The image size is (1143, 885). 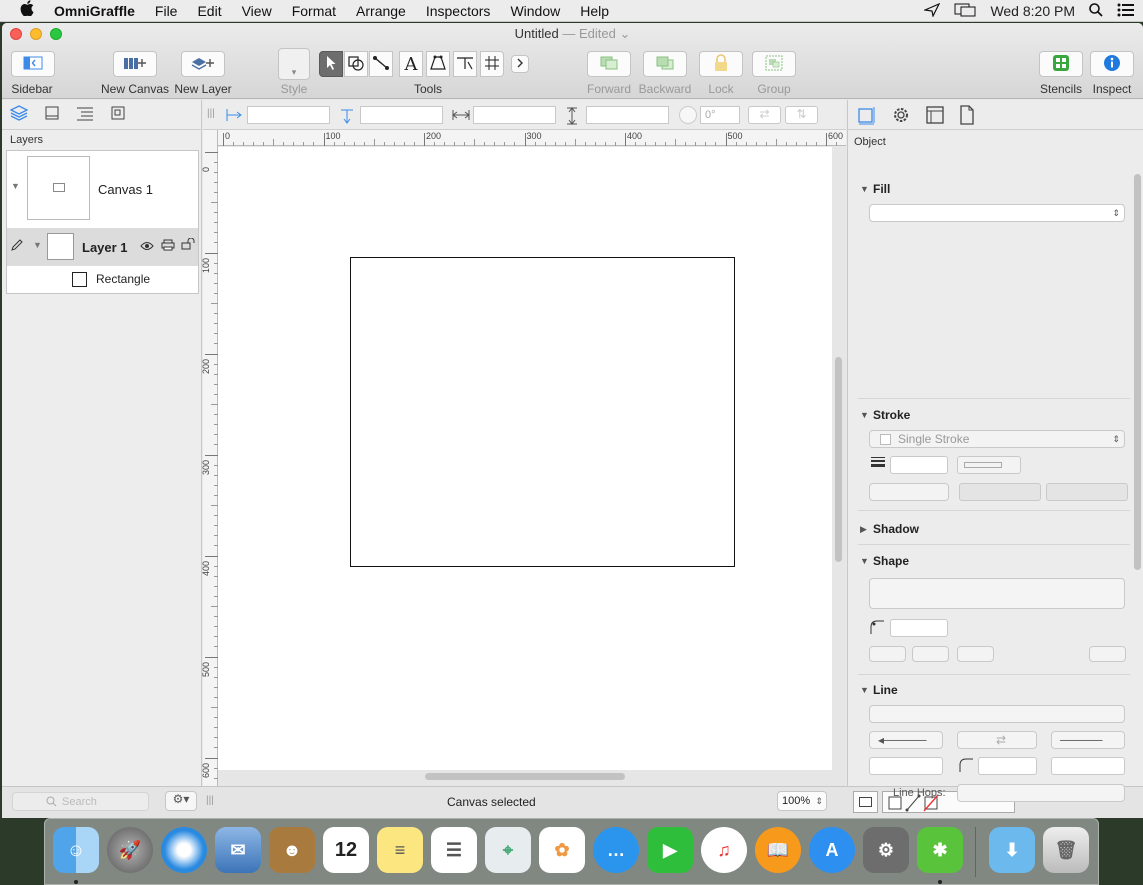 I want to click on safari-icon: ✦, so click(x=184, y=850).